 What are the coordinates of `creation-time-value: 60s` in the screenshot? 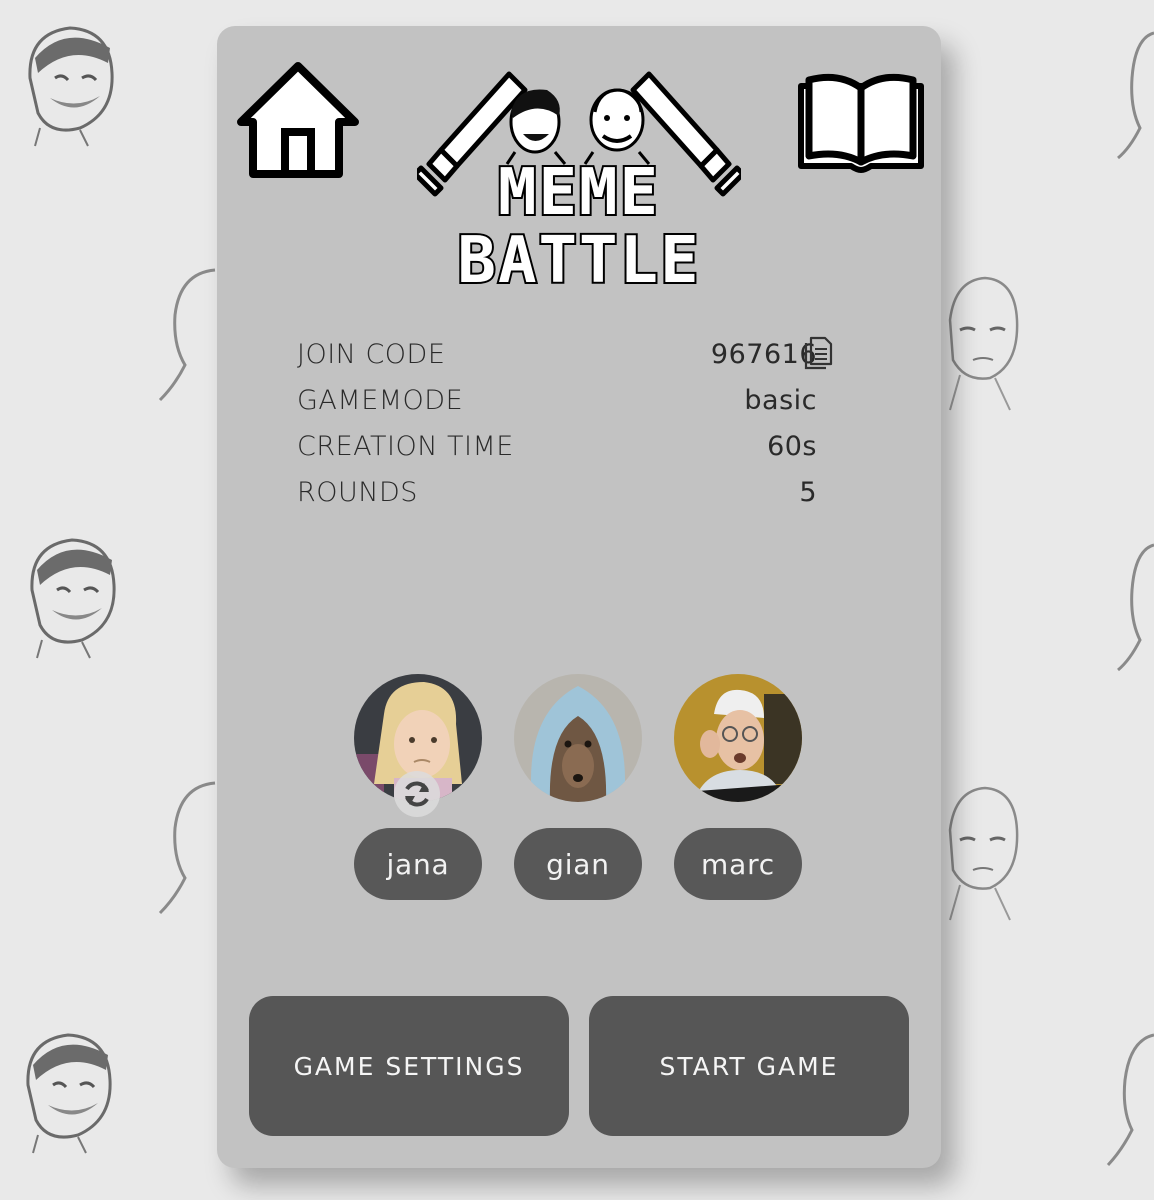 It's located at (792, 446).